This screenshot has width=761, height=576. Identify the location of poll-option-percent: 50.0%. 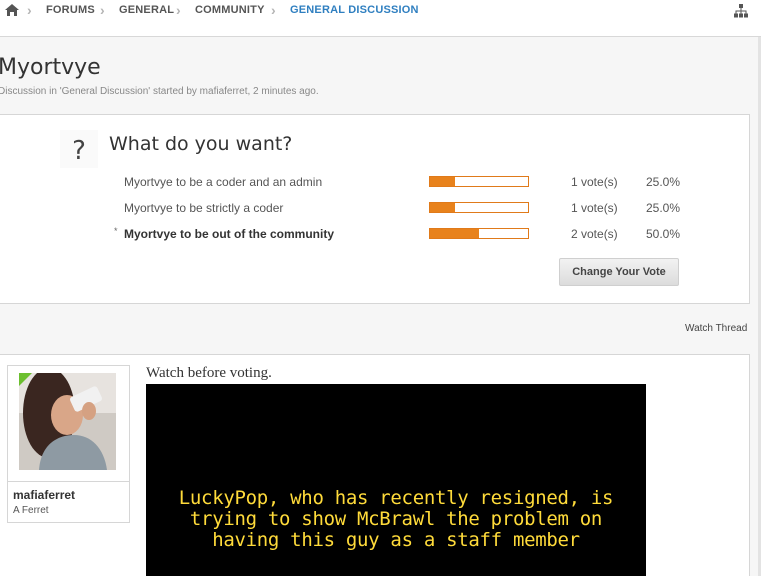
(663, 234).